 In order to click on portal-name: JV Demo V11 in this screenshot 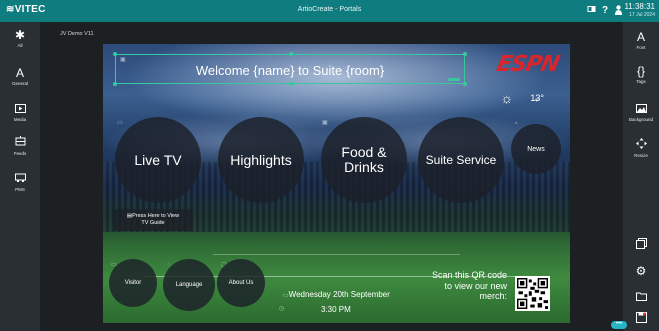, I will do `click(77, 34)`.